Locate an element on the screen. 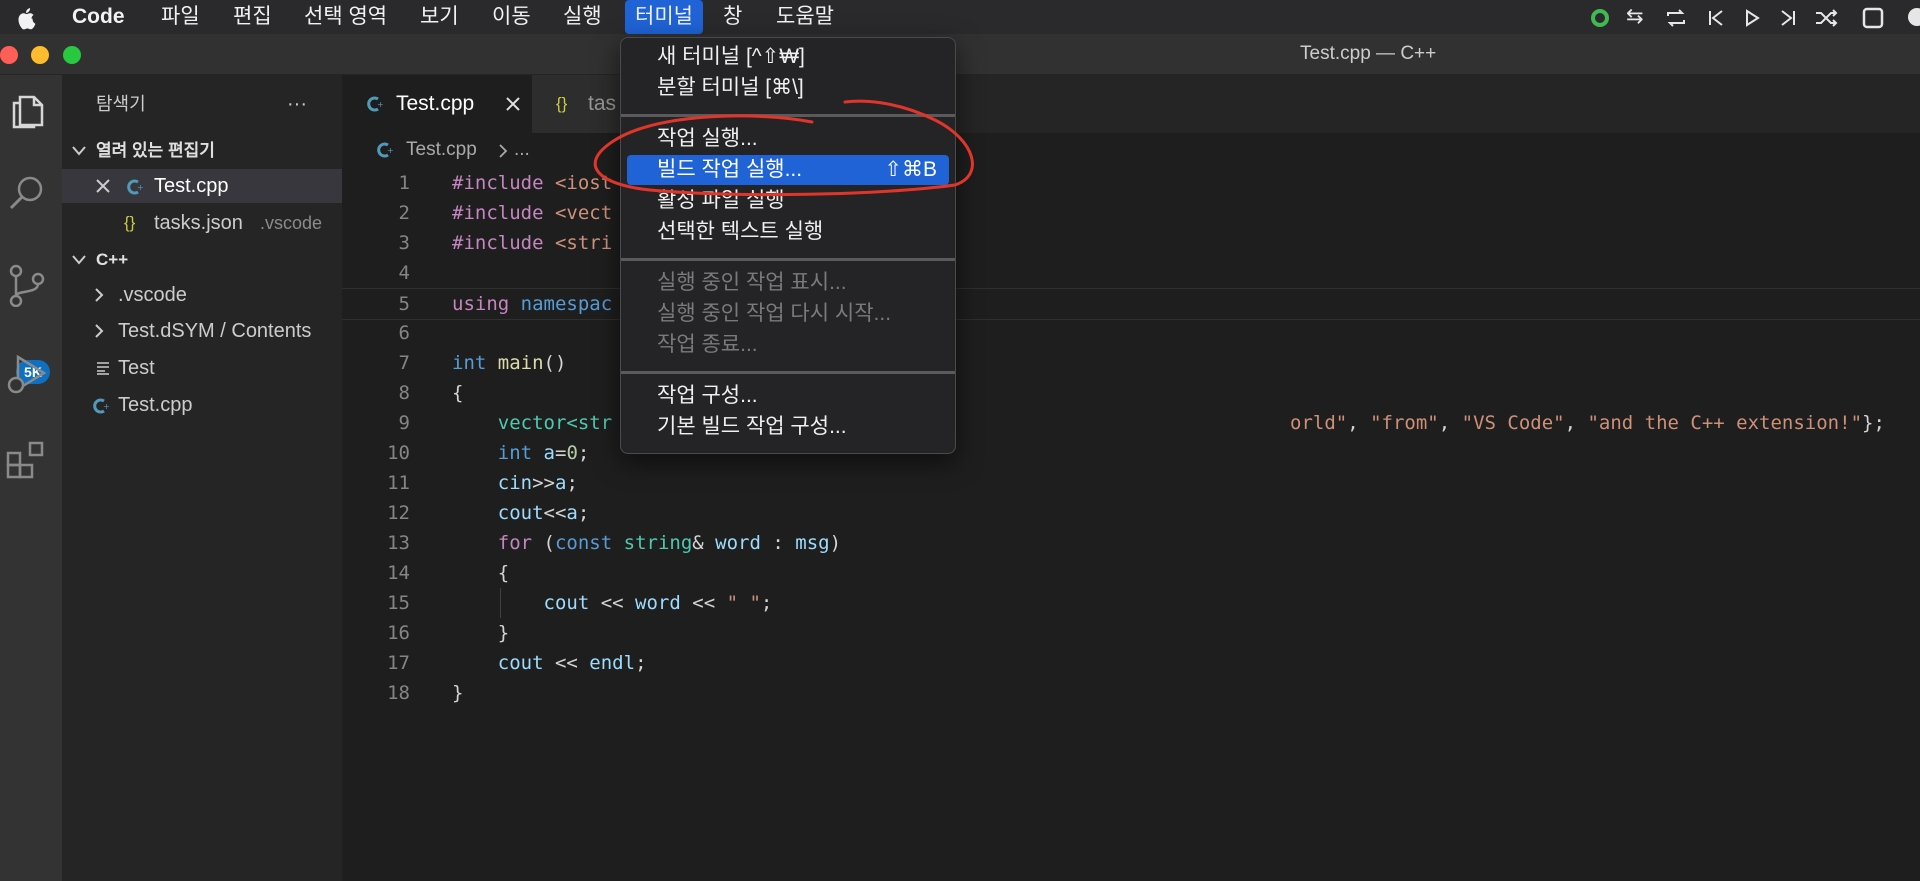 Image resolution: width=1920 pixels, height=881 pixels. line-number: 7 is located at coordinates (404, 363).